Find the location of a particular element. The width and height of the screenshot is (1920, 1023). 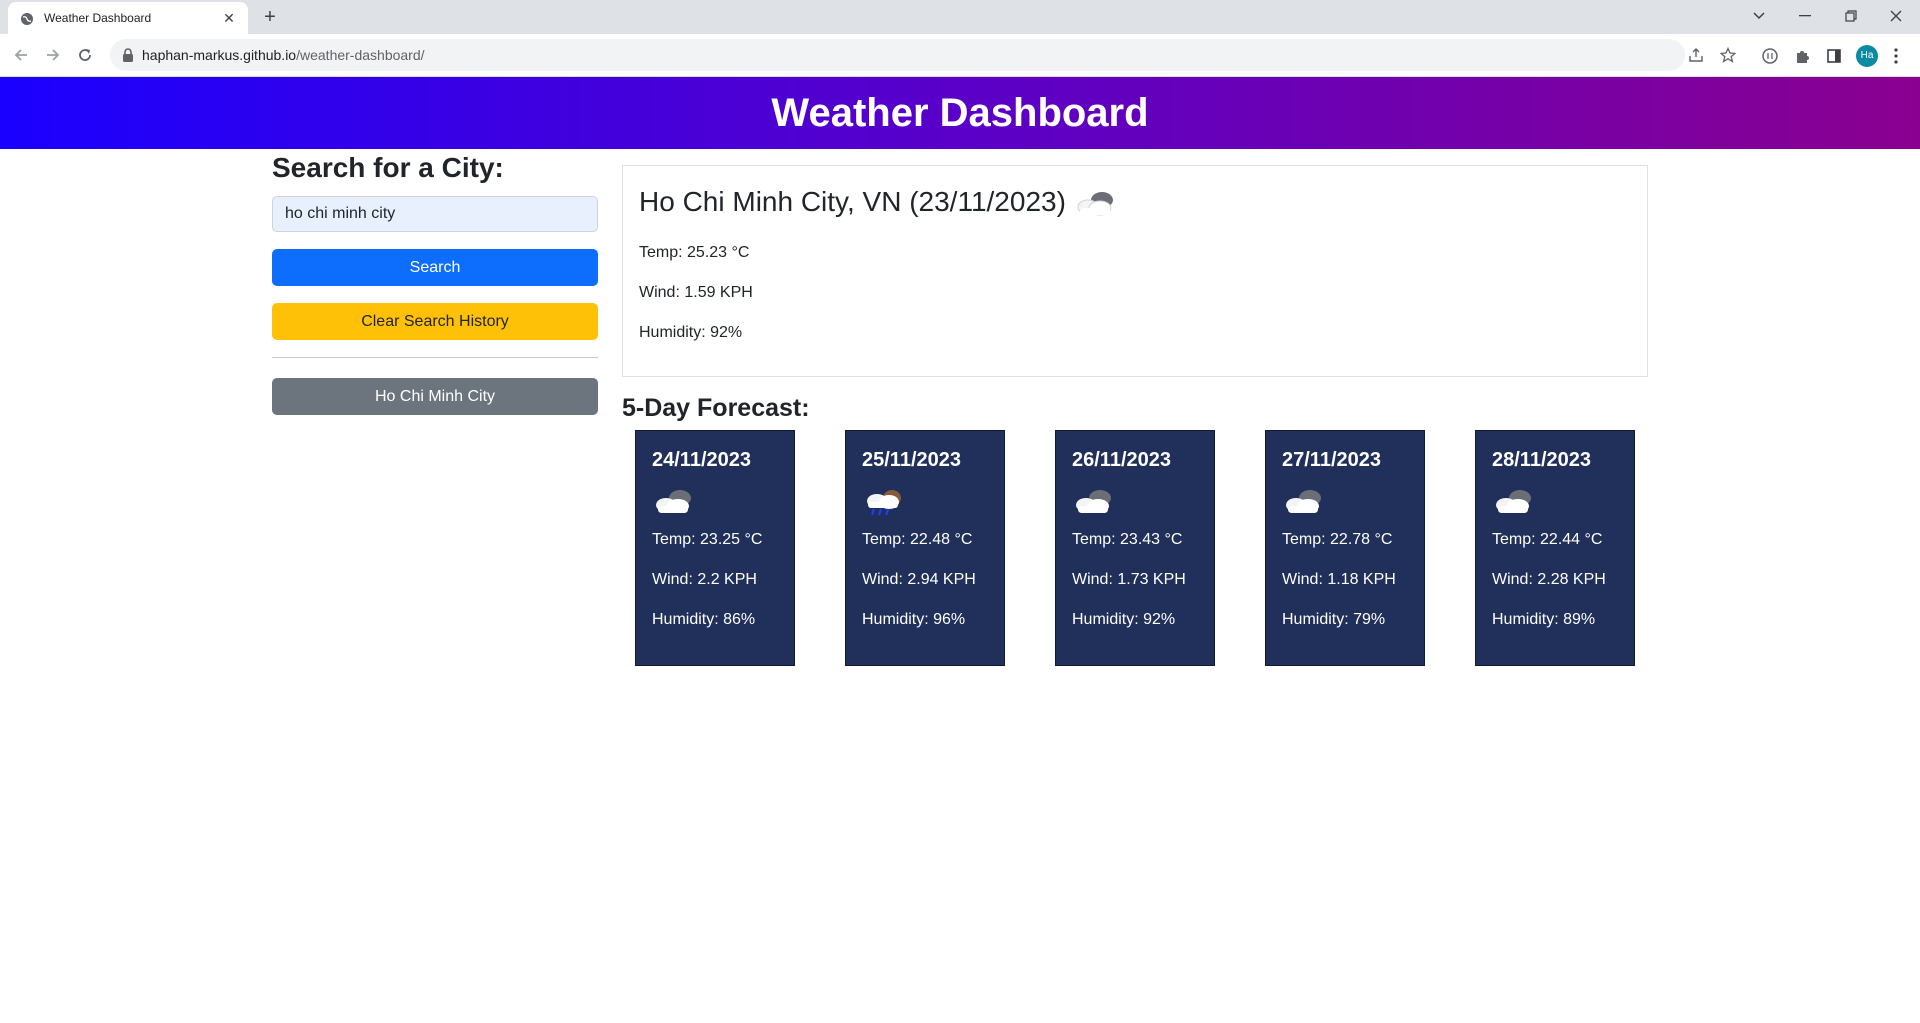

forecast-heading: 5-Day Forecast: is located at coordinates (716, 408).